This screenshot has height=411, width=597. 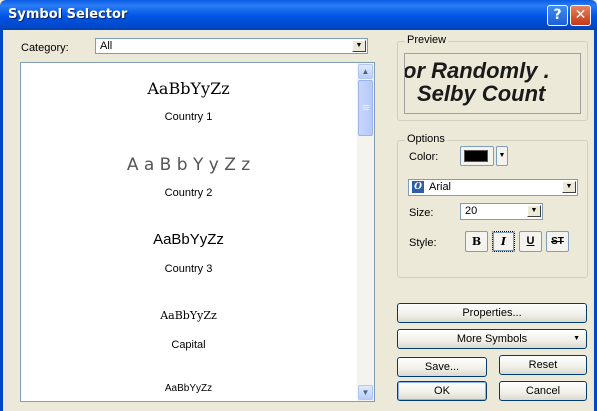 What do you see at coordinates (421, 213) in the screenshot?
I see `size-label: Size:` at bounding box center [421, 213].